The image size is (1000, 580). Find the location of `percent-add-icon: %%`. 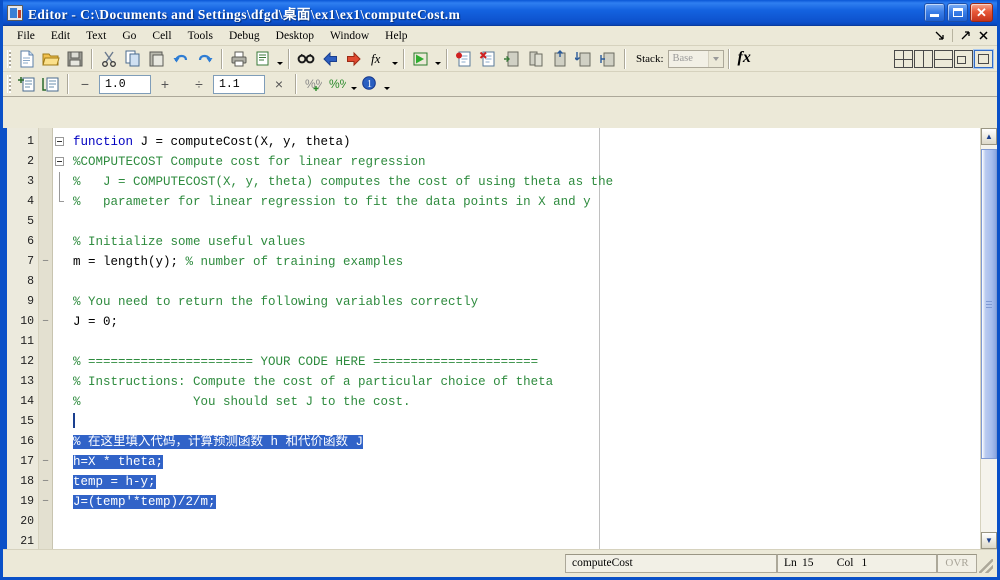

percent-add-icon: %% is located at coordinates (313, 84).